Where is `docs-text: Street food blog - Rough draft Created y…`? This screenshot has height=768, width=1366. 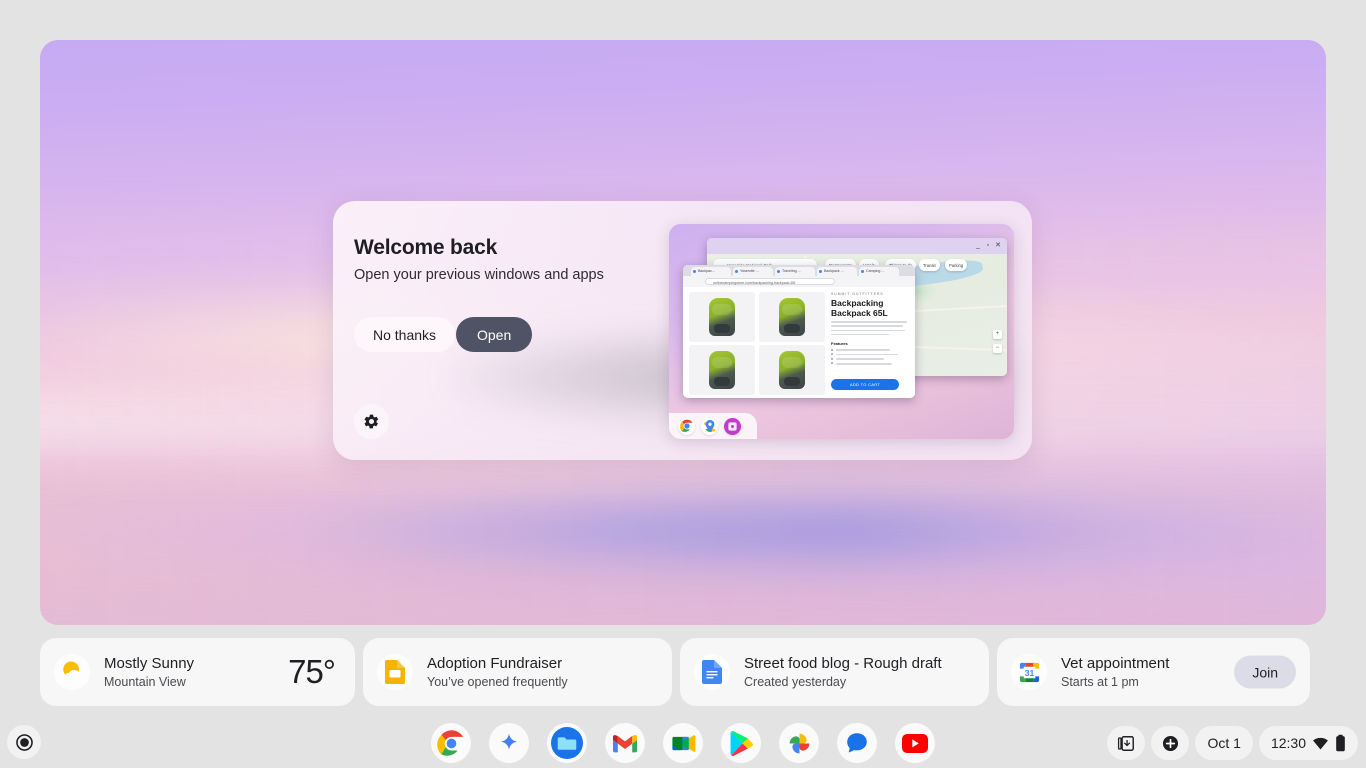 docs-text: Street food blog - Rough draft Created y… is located at coordinates (843, 672).